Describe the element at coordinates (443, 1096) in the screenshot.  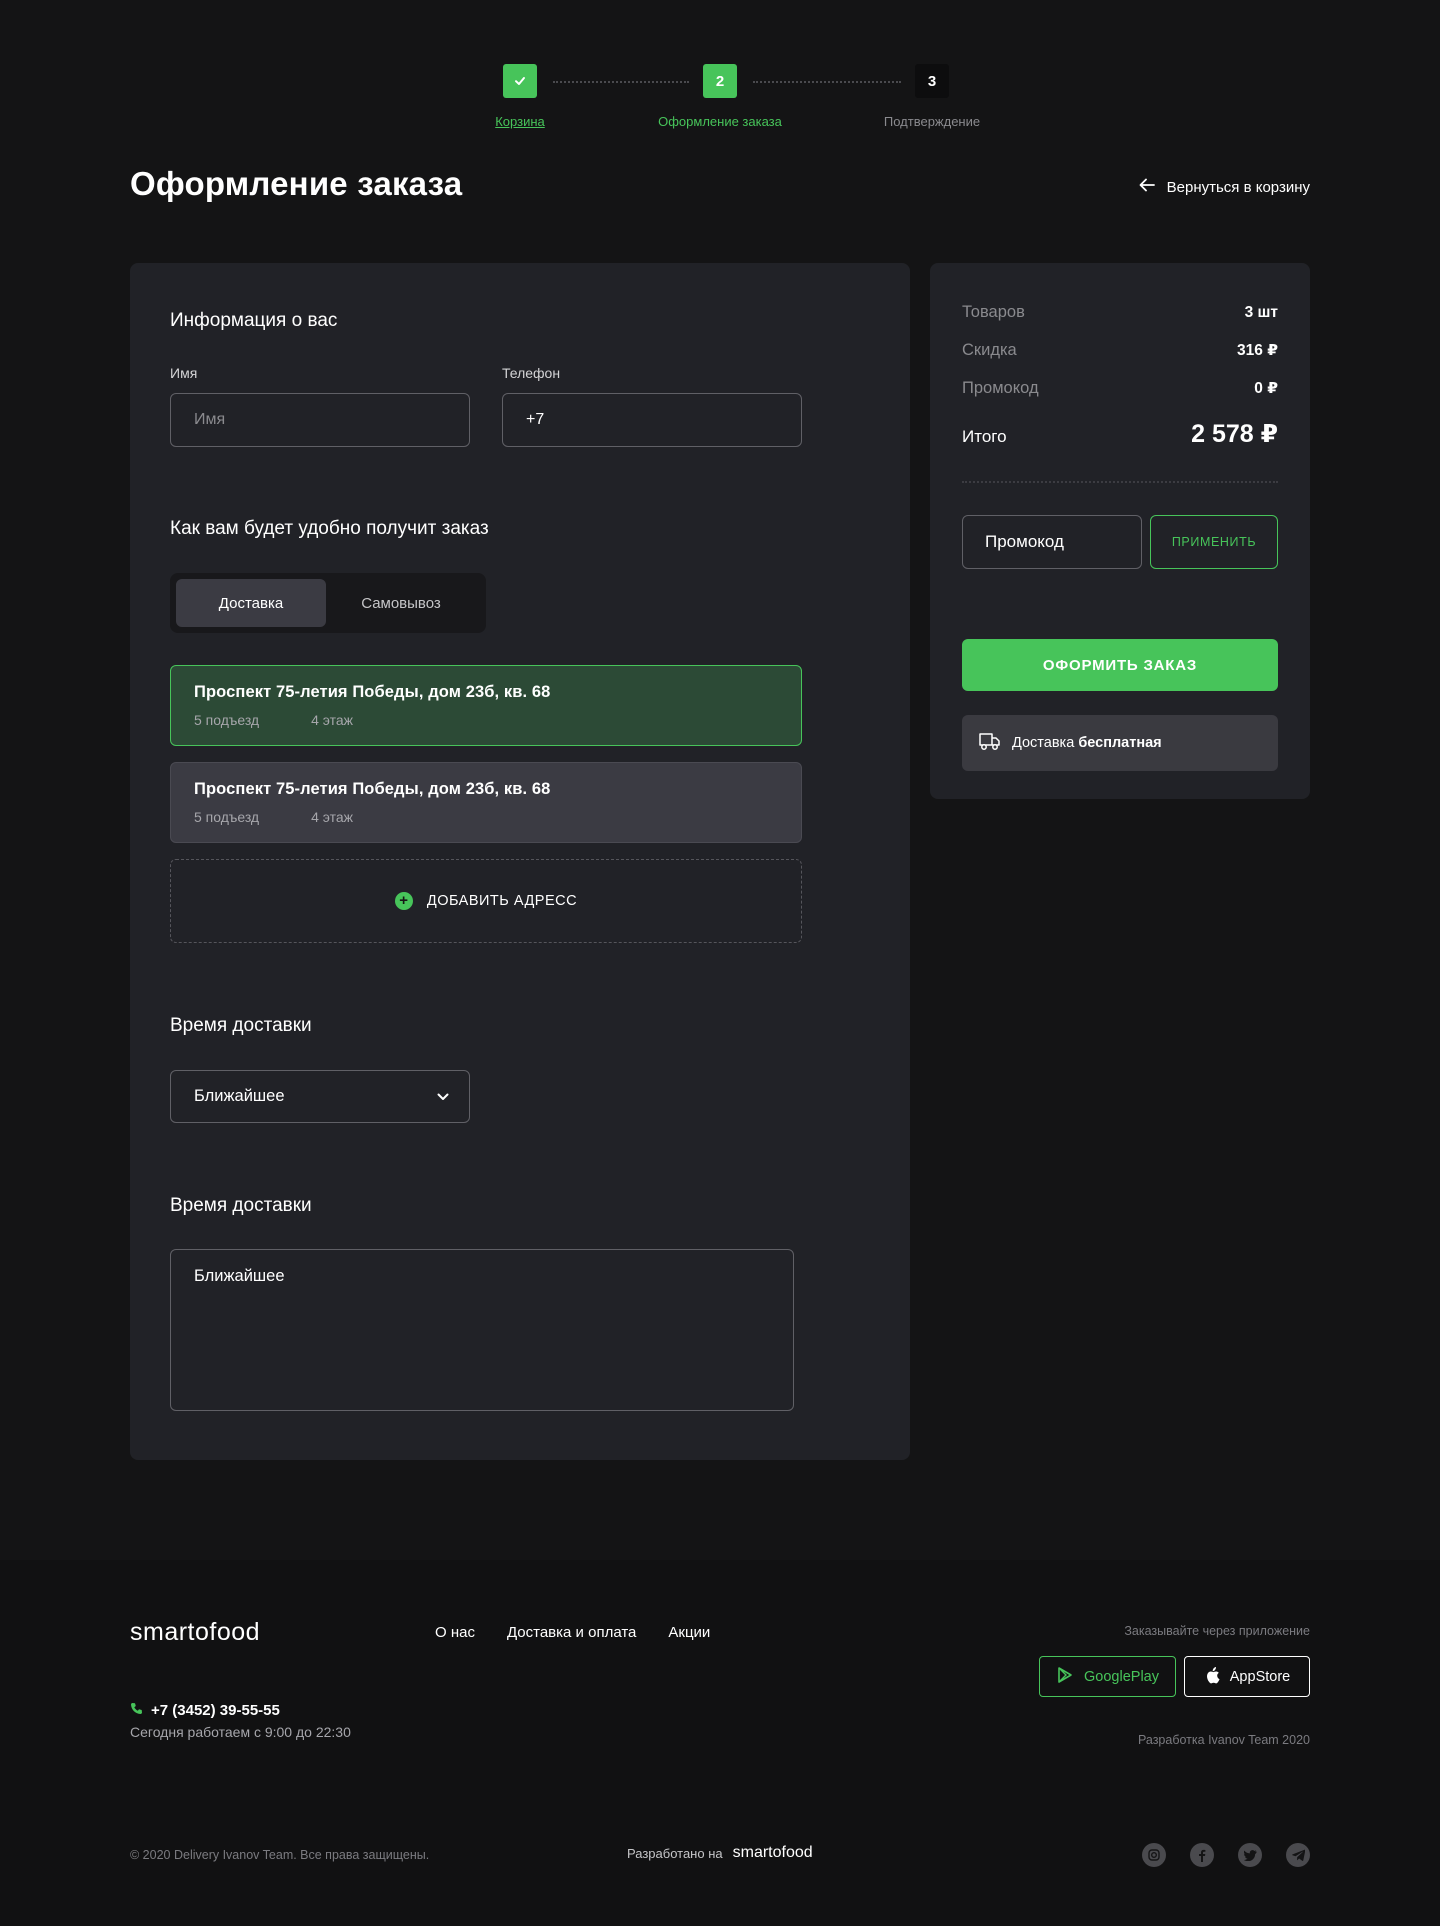
I see `chevron-down-icon` at that location.